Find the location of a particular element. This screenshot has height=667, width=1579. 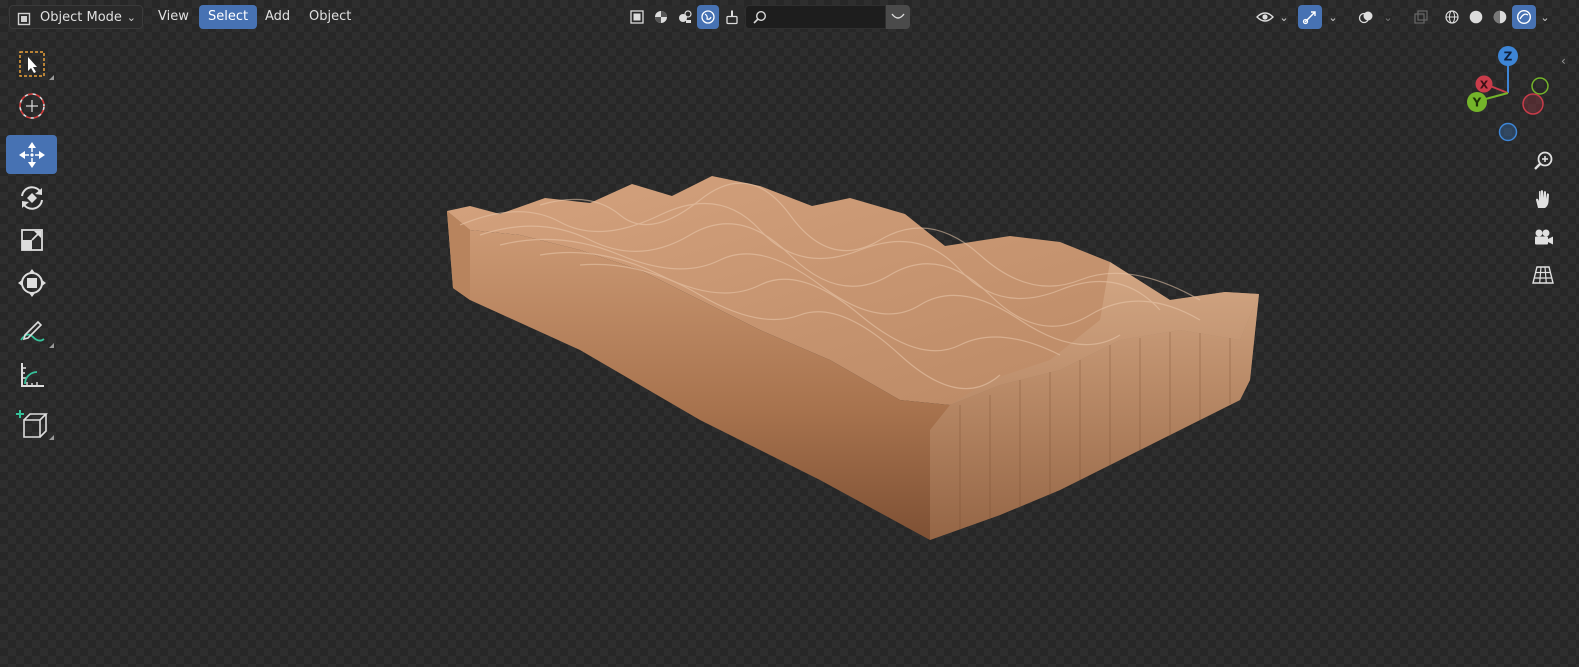

cursor-icon is located at coordinates (31, 105).